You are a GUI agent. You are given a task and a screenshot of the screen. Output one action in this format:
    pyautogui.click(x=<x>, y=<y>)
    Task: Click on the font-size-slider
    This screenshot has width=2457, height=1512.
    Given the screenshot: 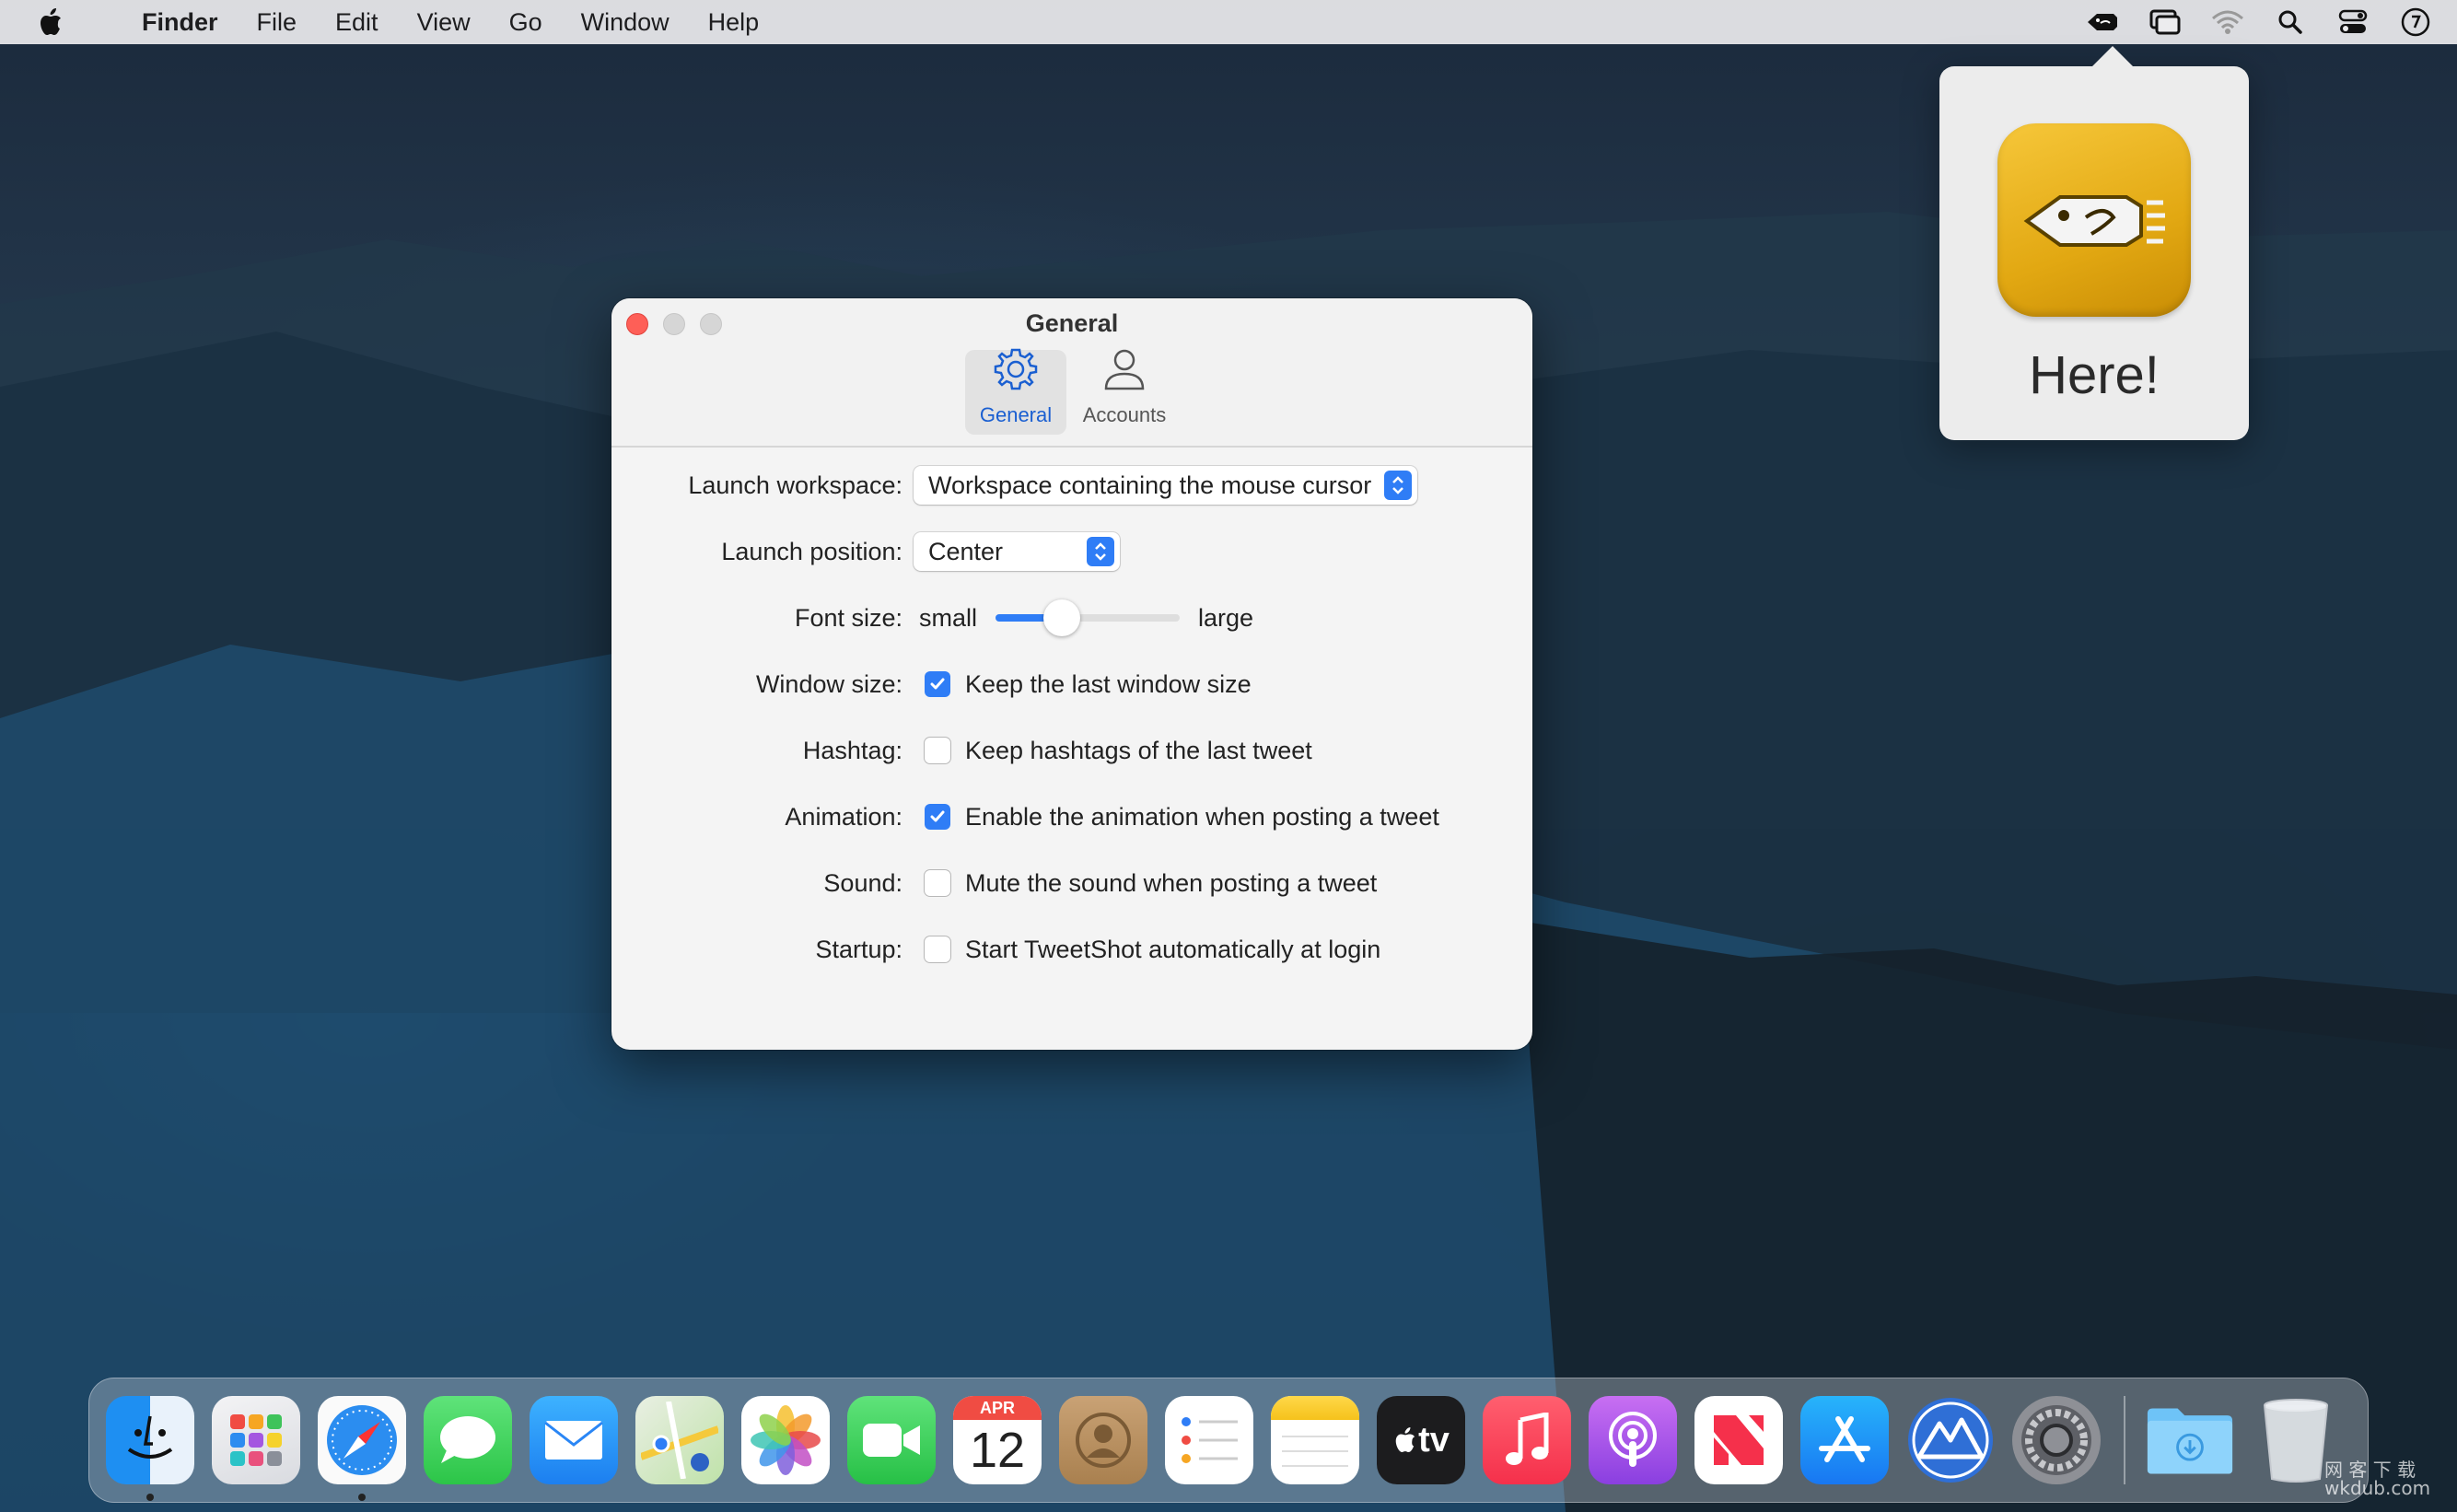 What is the action you would take?
    pyautogui.click(x=1088, y=617)
    